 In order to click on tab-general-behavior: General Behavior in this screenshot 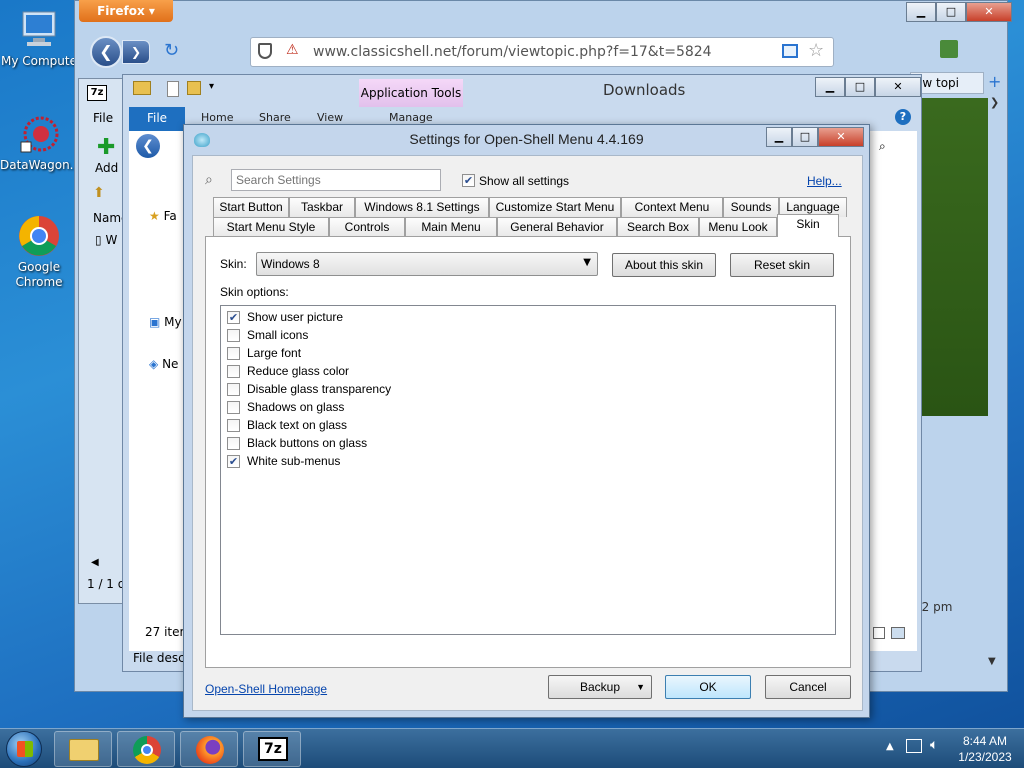, I will do `click(557, 227)`.